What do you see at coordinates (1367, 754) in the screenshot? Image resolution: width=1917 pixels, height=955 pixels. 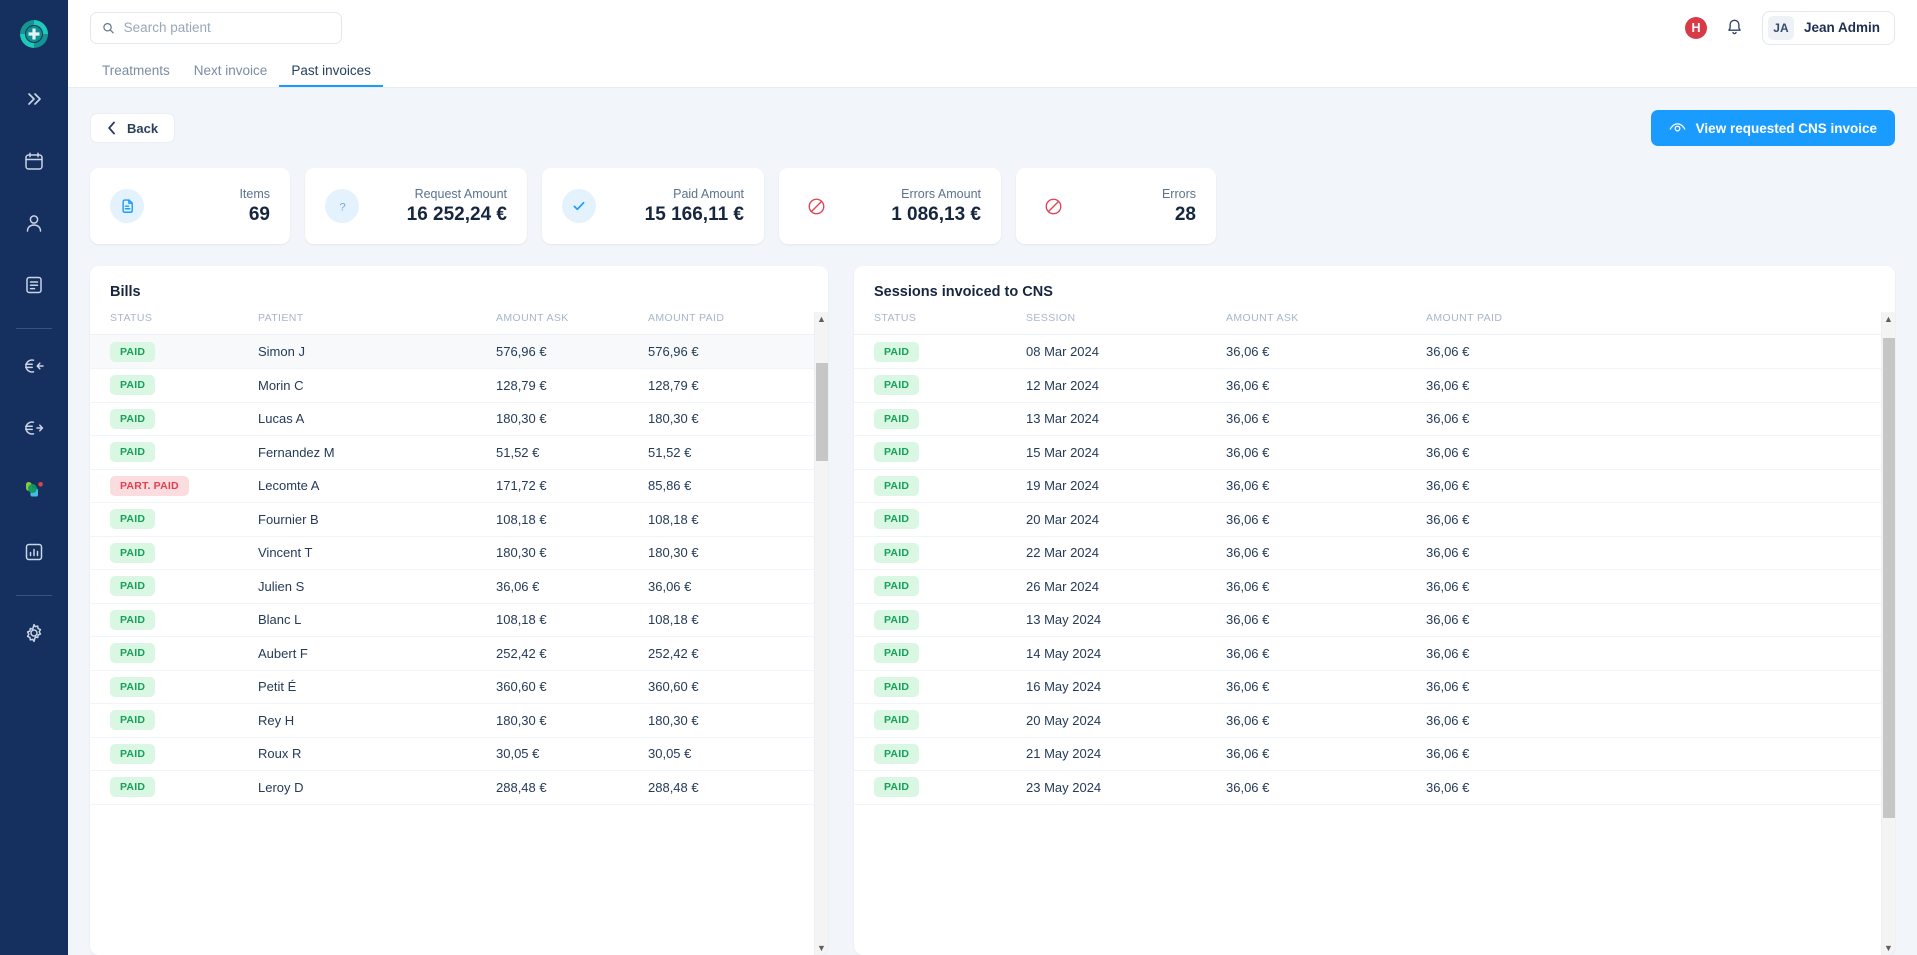 I see `table-row: PAID 21 May 2024 36,06 €36,06 €` at bounding box center [1367, 754].